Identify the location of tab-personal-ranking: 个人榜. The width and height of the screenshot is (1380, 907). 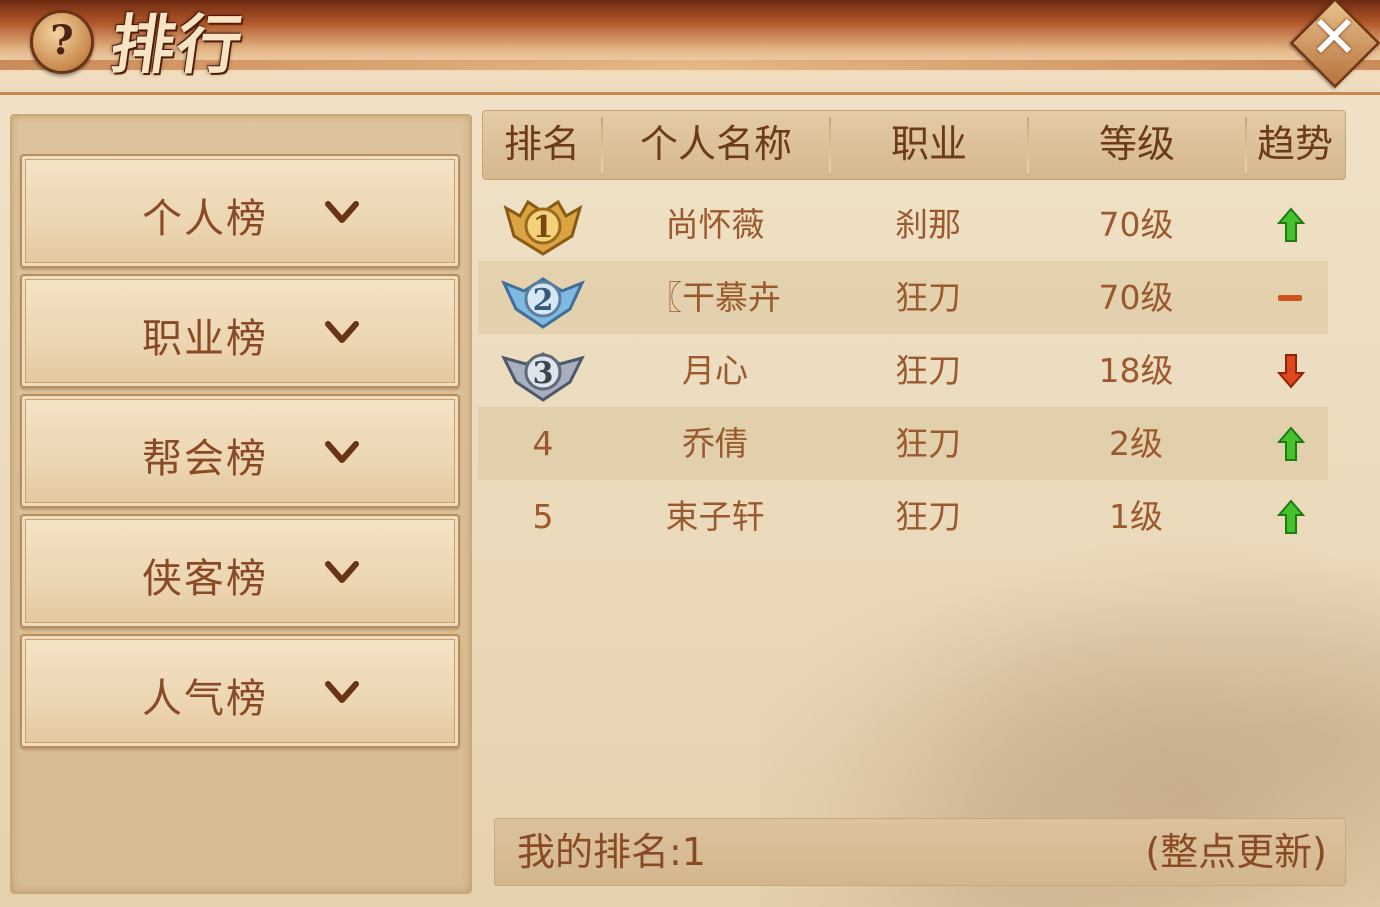
(240, 211).